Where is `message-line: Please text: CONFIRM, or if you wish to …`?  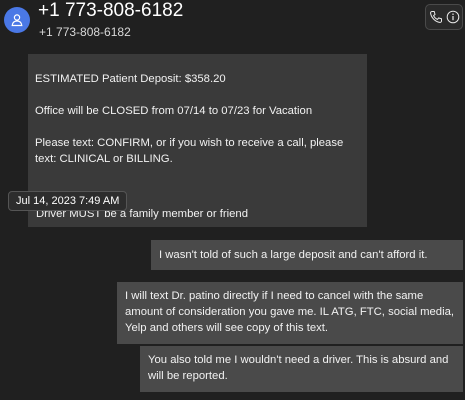 message-line: Please text: CONFIRM, or if you wish to … is located at coordinates (191, 151).